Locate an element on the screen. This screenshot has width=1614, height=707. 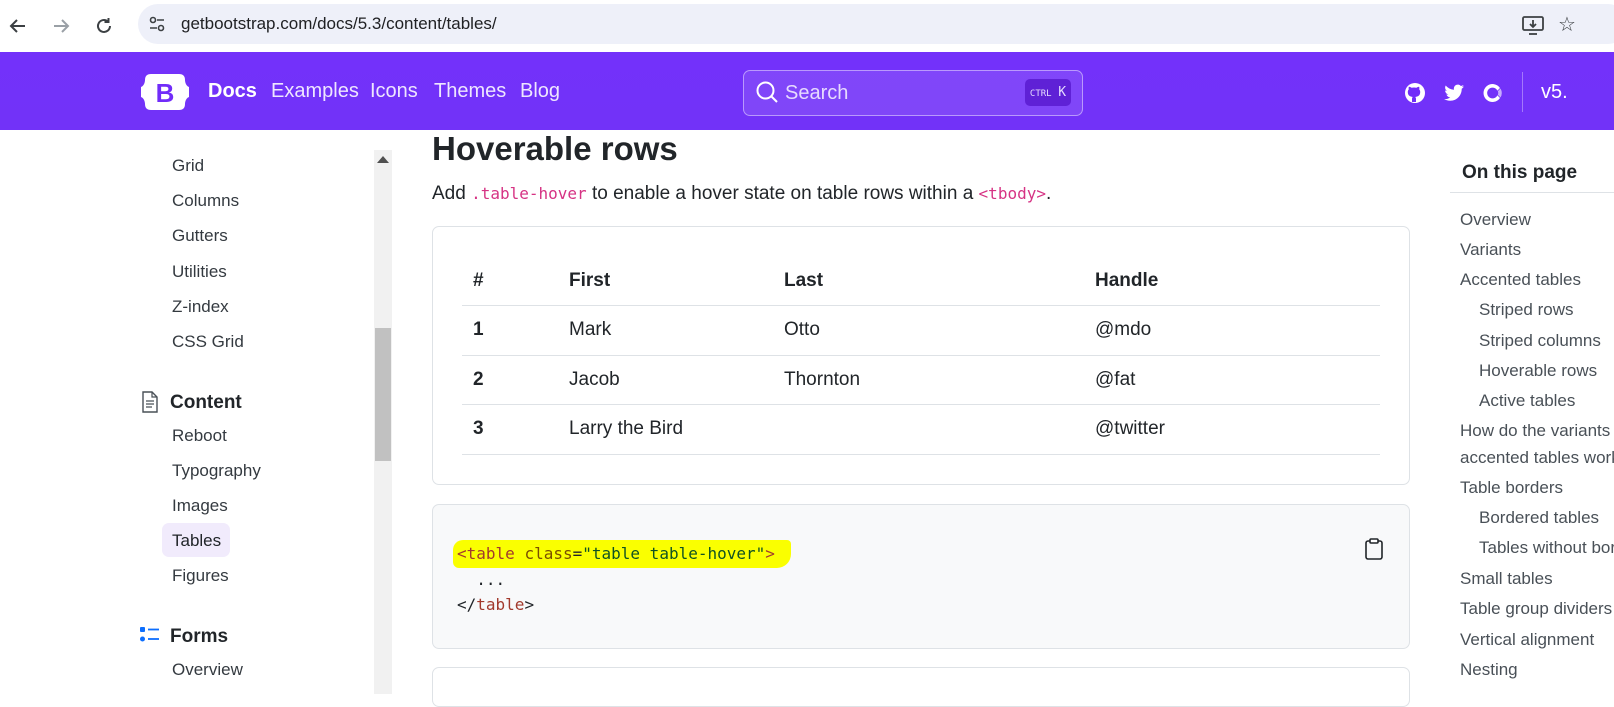
sidebar-item-typography: Typography is located at coordinates (216, 471).